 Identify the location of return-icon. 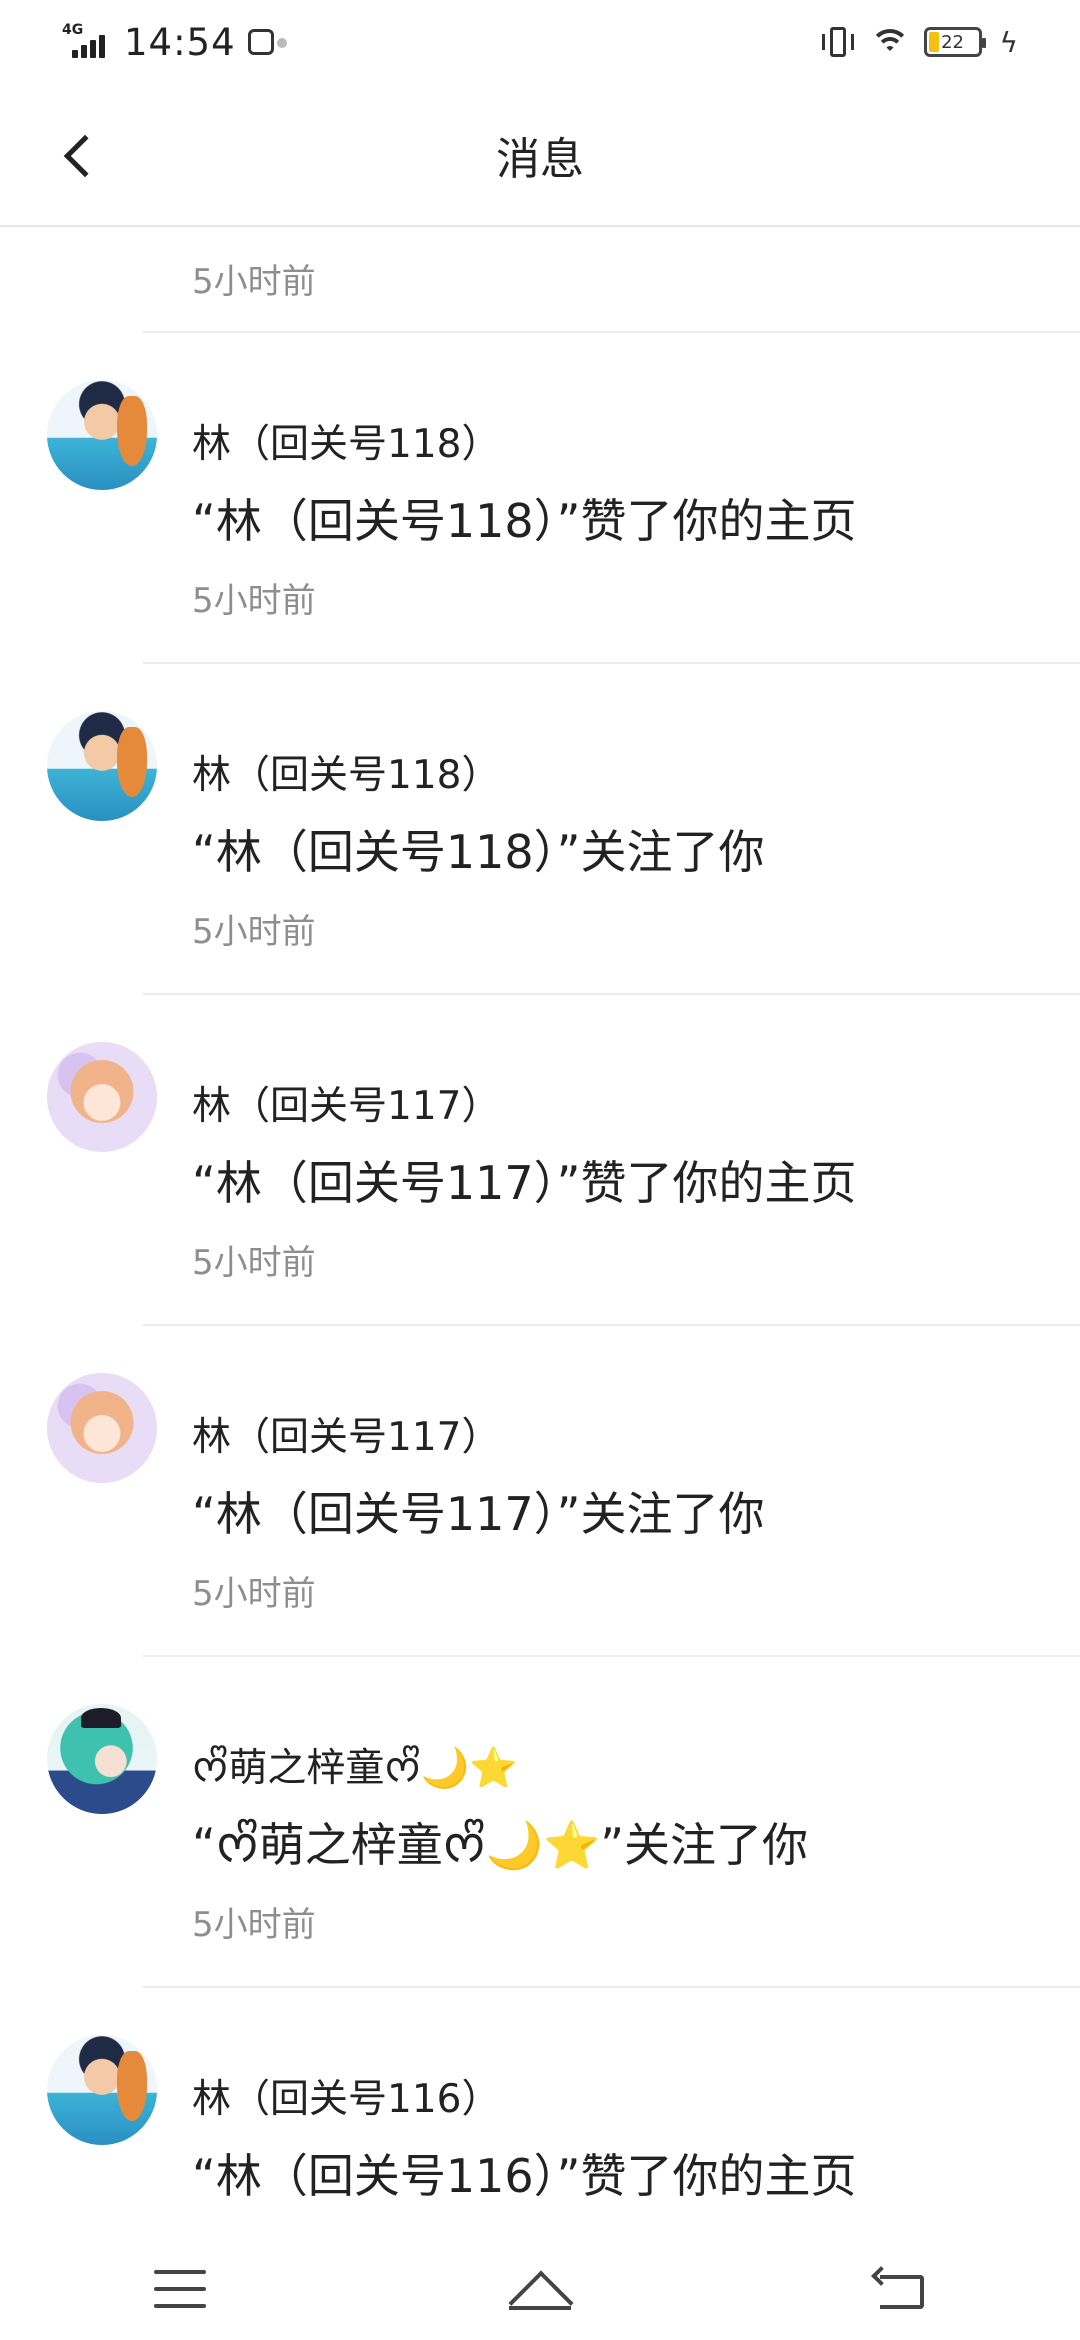
(898, 2287).